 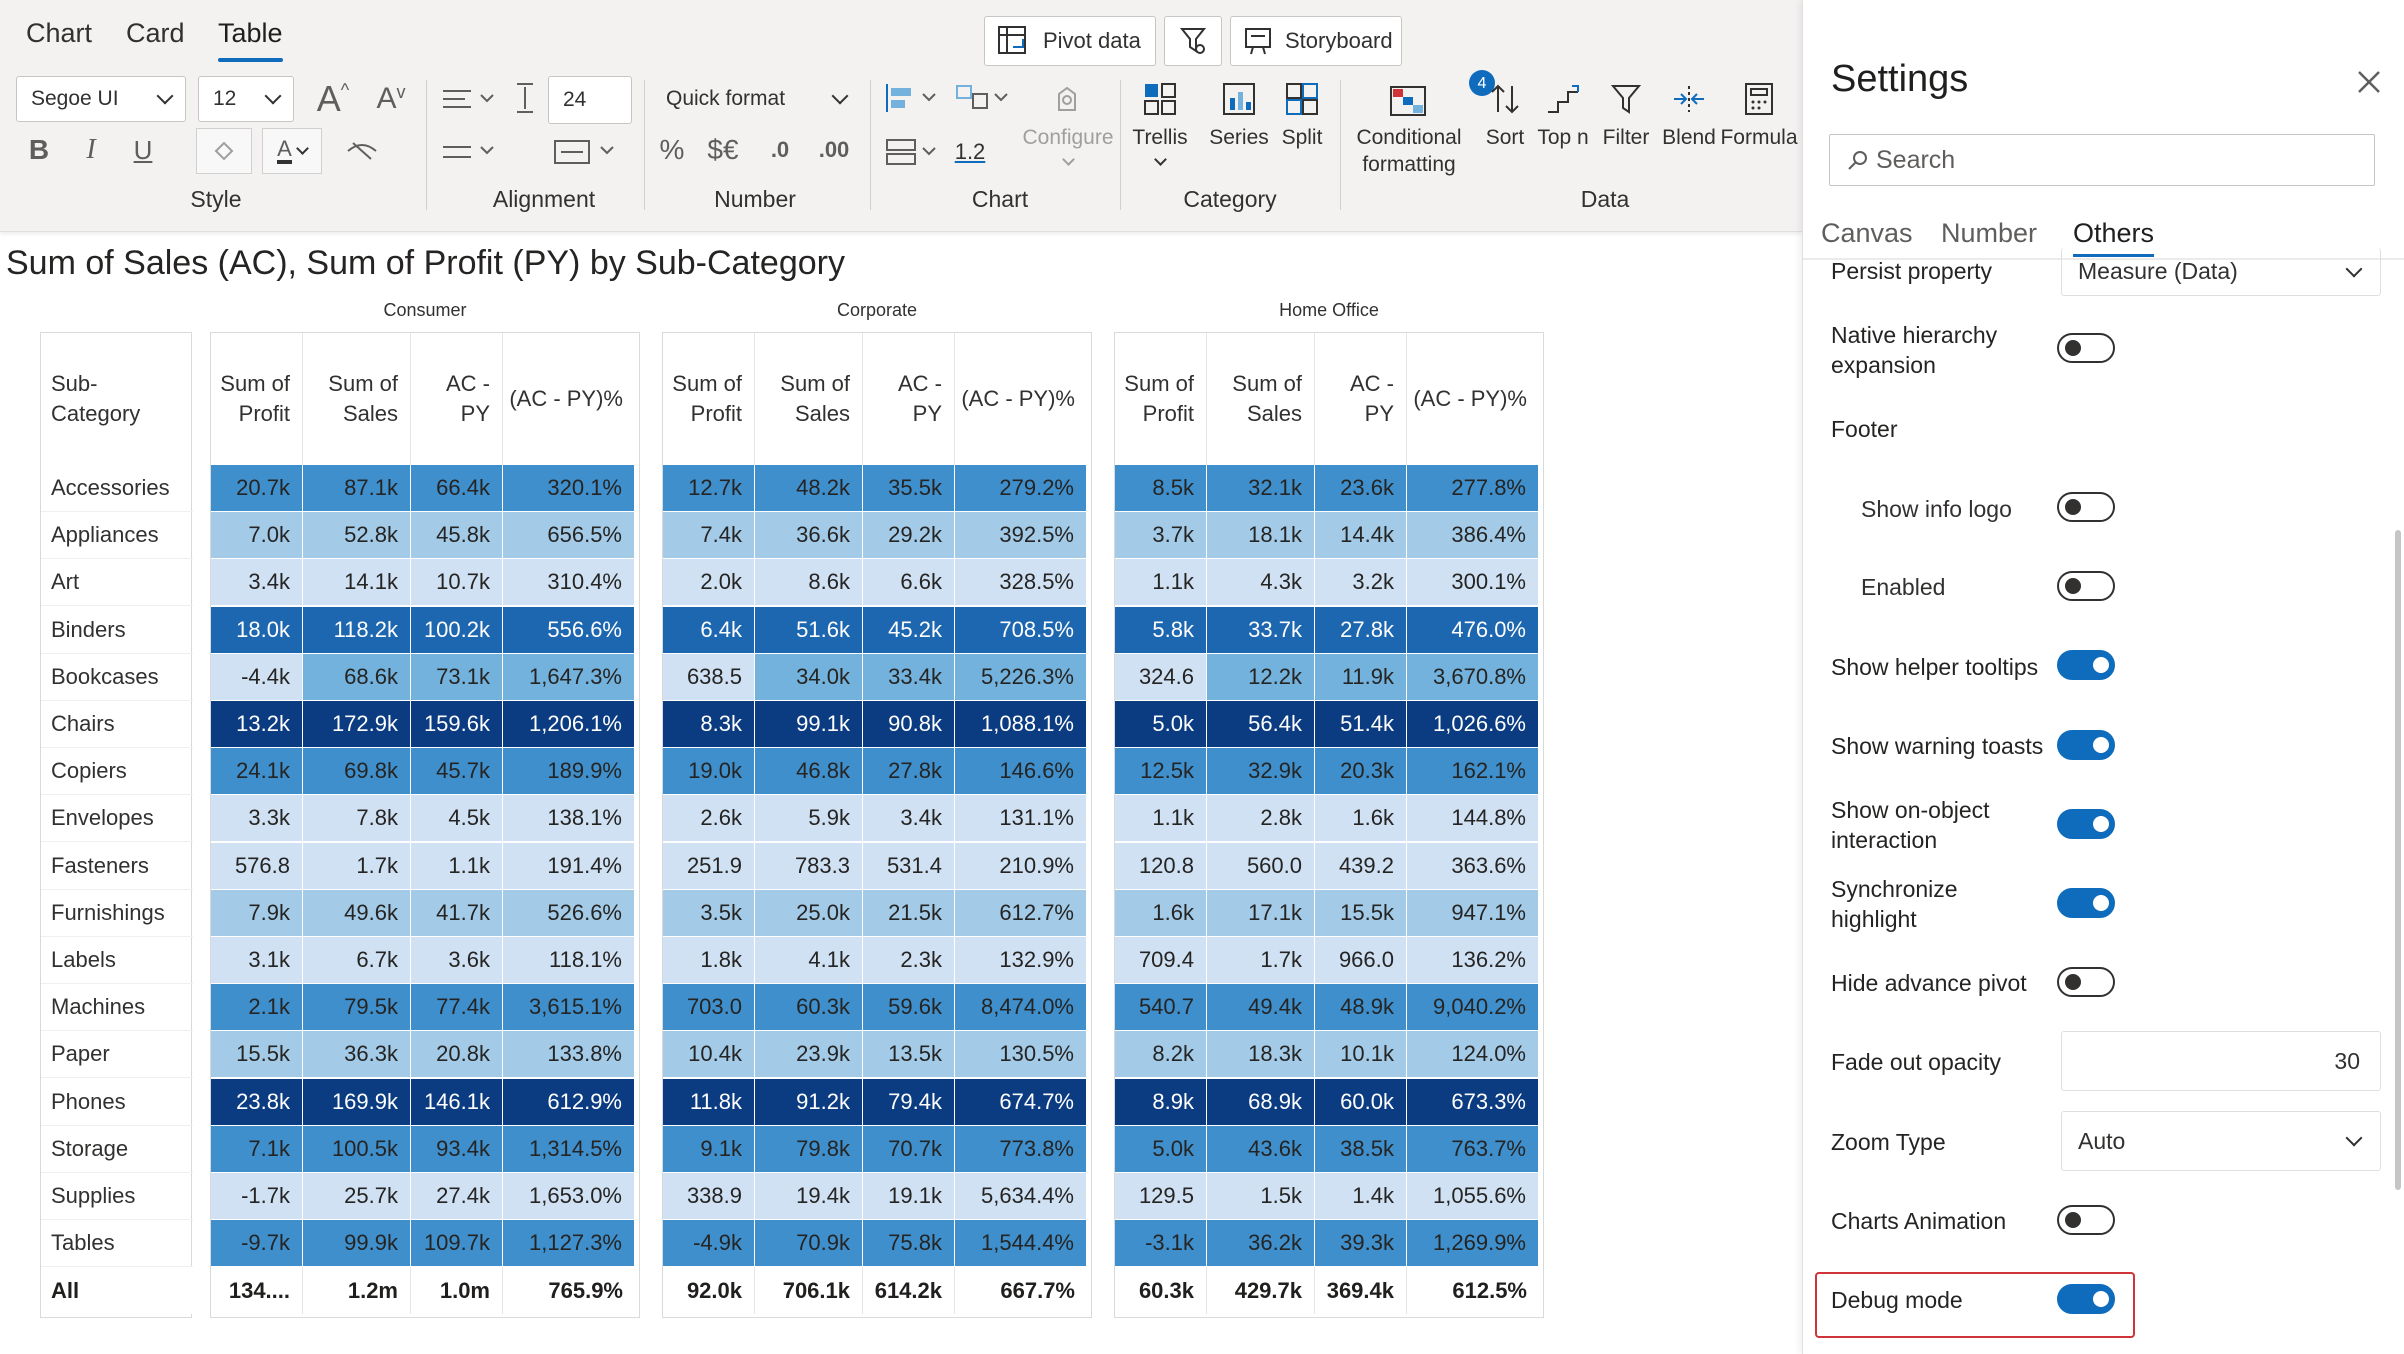 What do you see at coordinates (391, 99) in the screenshot?
I see `decrease-font-icon: Av` at bounding box center [391, 99].